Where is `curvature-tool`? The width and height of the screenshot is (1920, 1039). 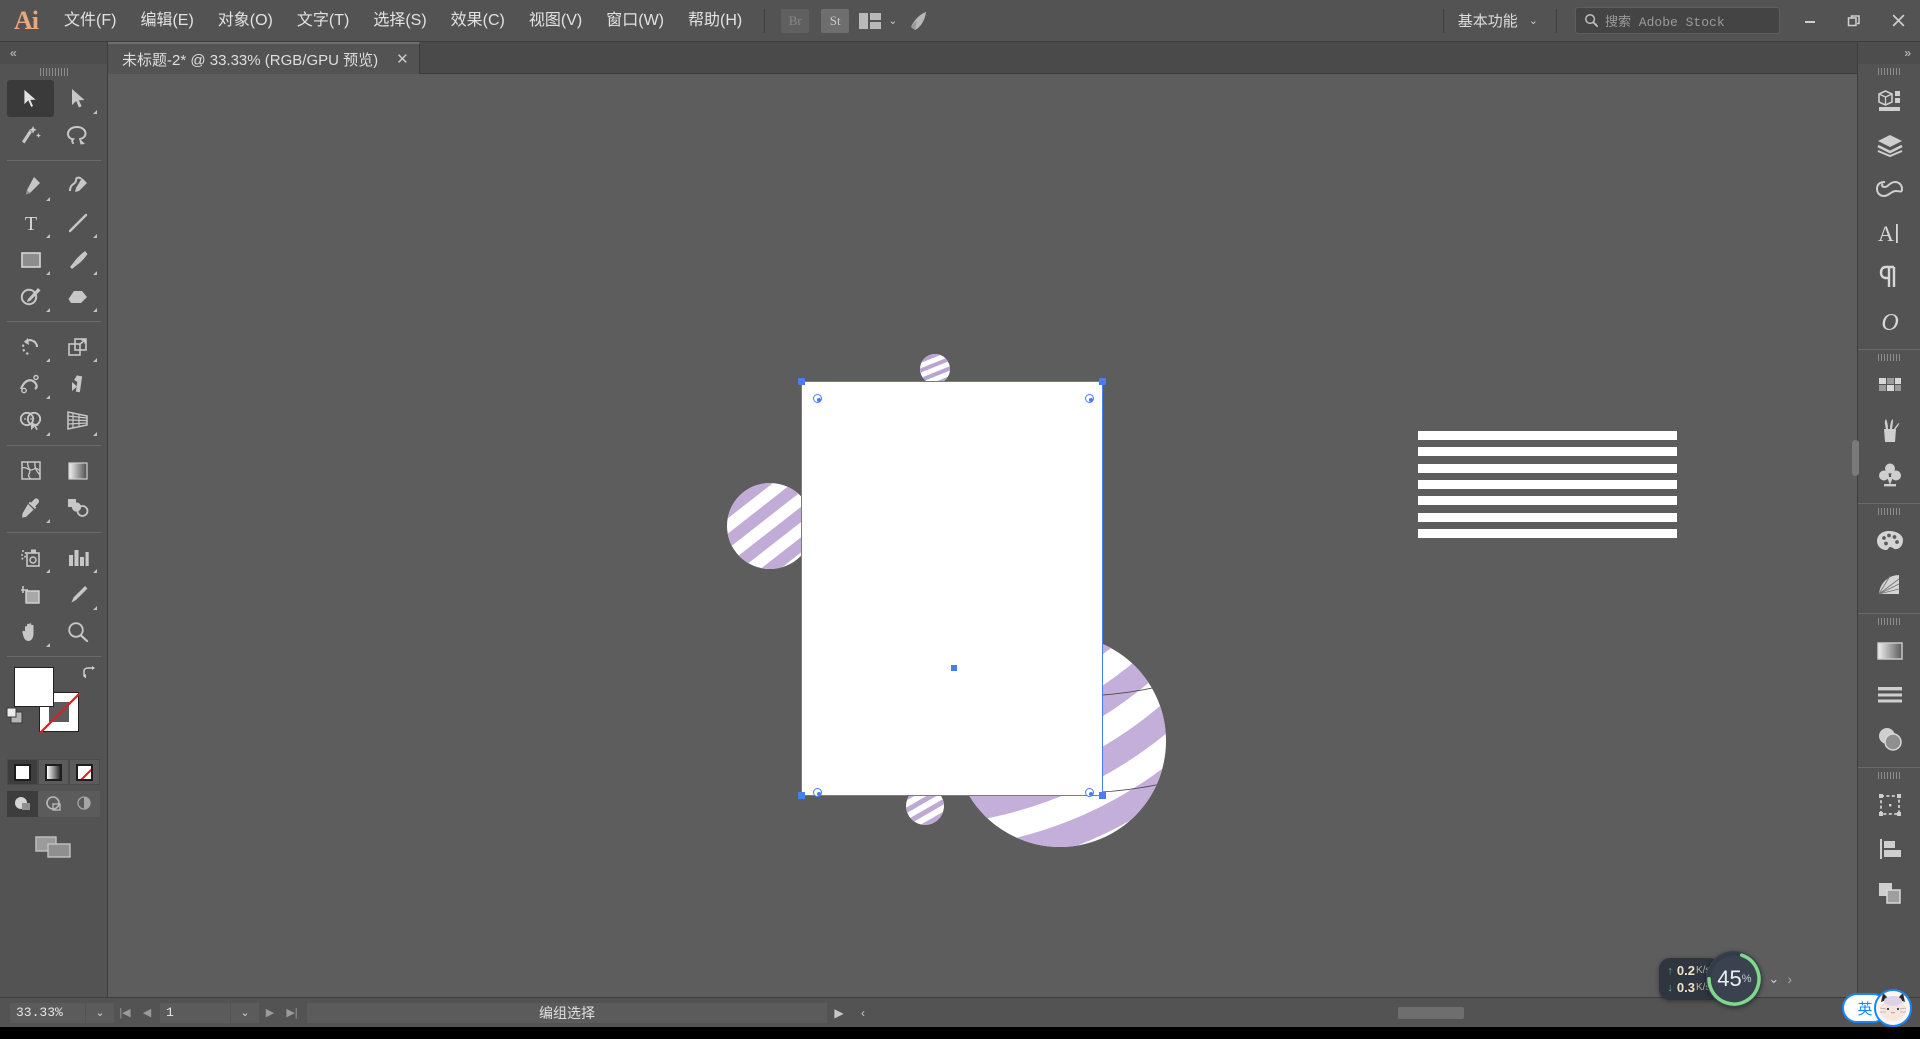 curvature-tool is located at coordinates (77, 185).